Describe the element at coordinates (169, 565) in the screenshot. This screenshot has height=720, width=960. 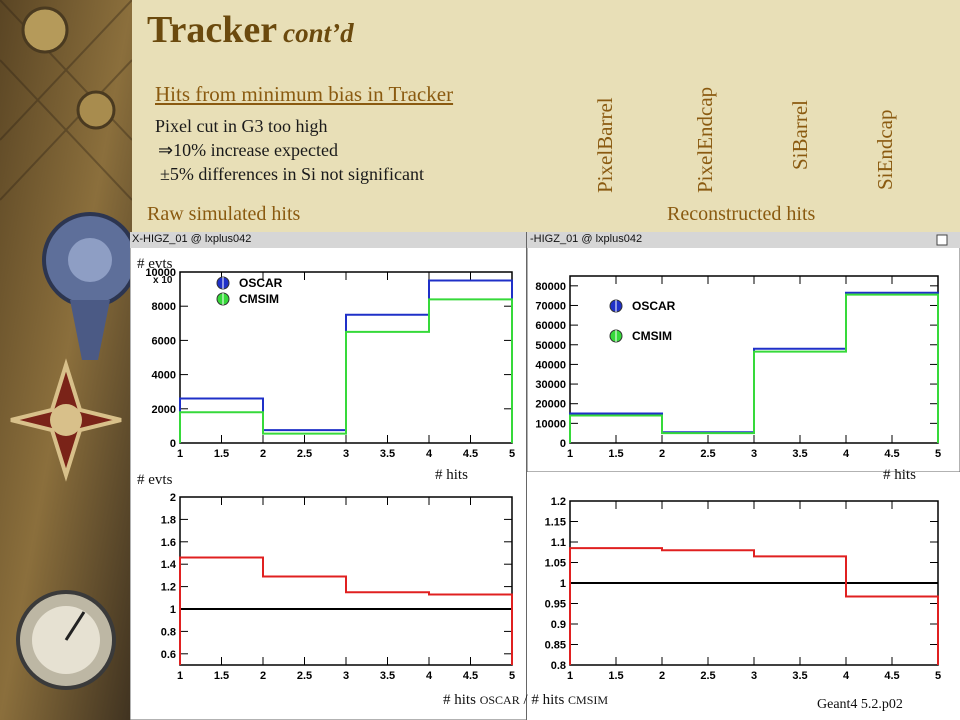
I see `y-tick-label: 1.4` at that location.